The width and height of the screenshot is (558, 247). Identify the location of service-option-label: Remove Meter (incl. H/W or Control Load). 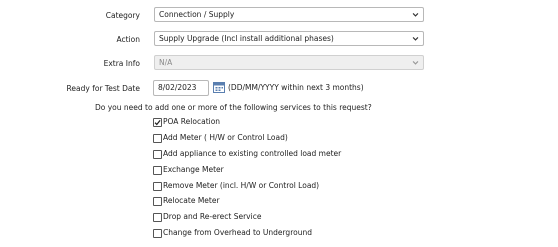
(241, 185).